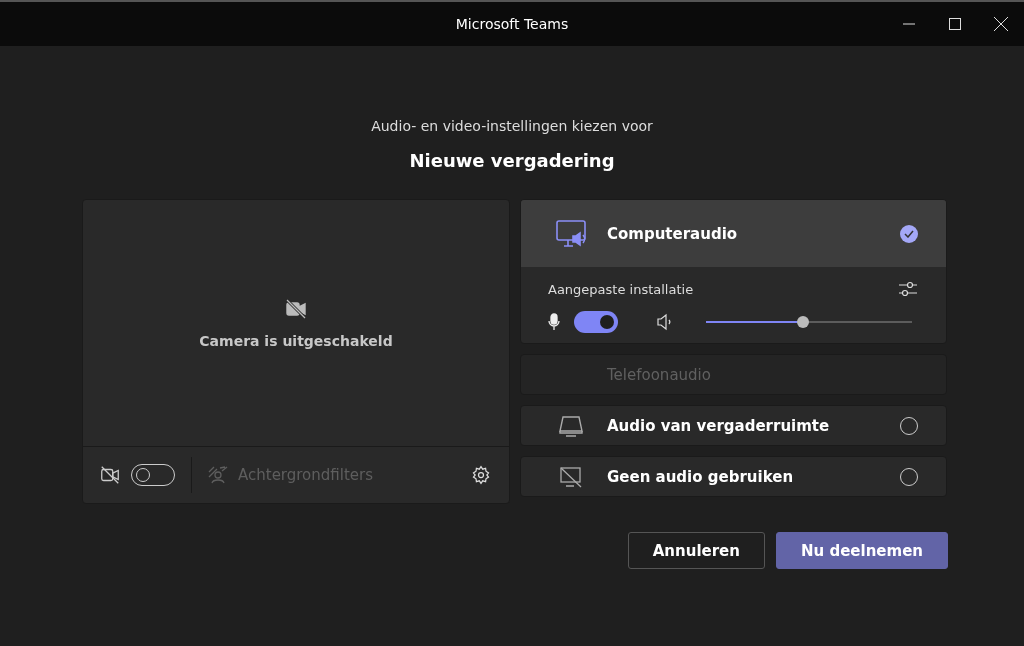 This screenshot has width=1024, height=646. I want to click on sliders-icon, so click(908, 289).